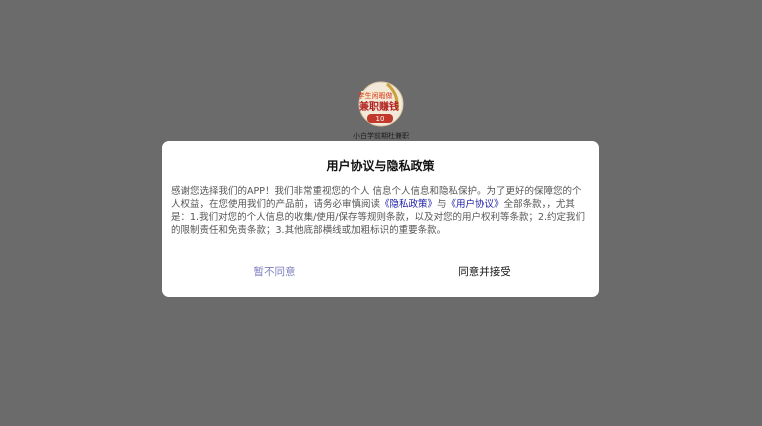  What do you see at coordinates (381, 136) in the screenshot?
I see `app-name-label: 小白学前期杜兼职` at bounding box center [381, 136].